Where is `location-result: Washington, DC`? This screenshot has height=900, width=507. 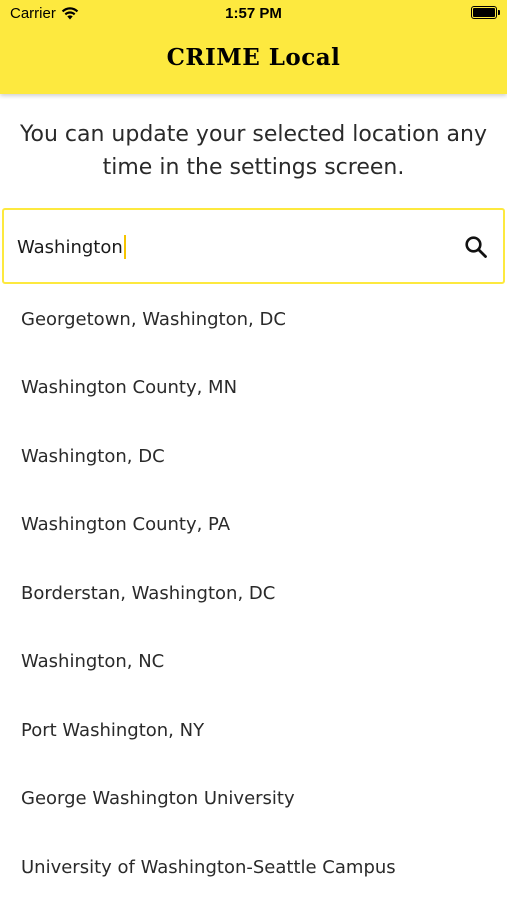
location-result: Washington, DC is located at coordinates (253, 456).